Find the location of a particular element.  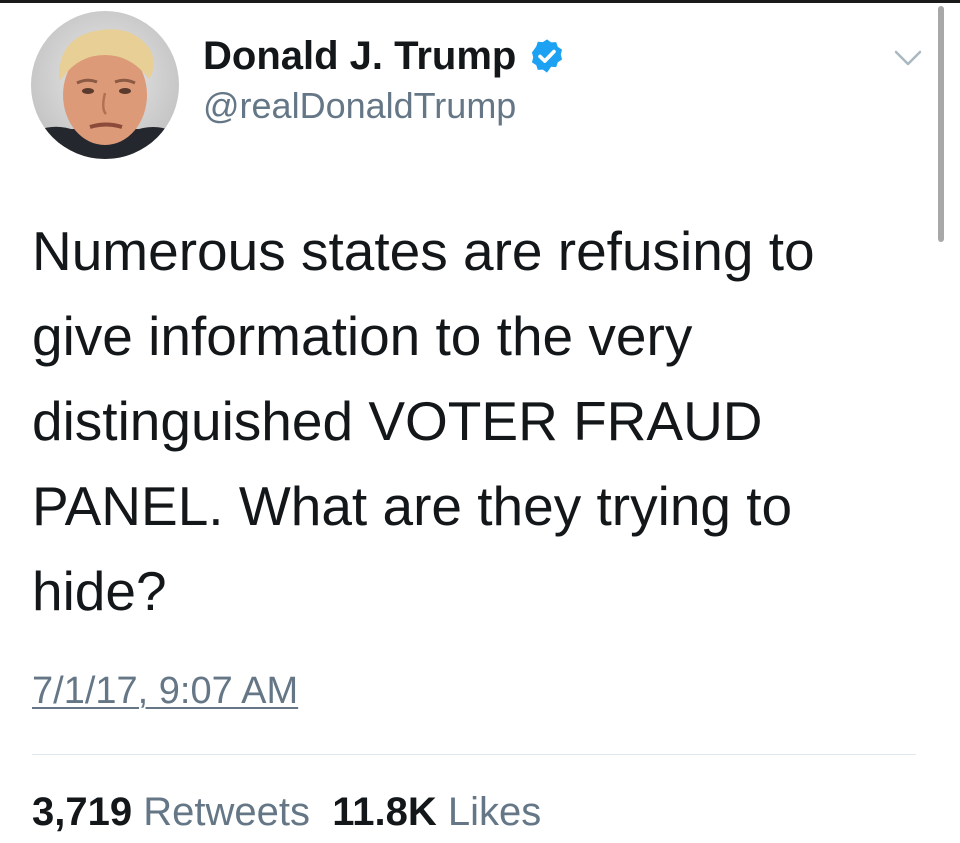

chevron-down-icon is located at coordinates (908, 58).